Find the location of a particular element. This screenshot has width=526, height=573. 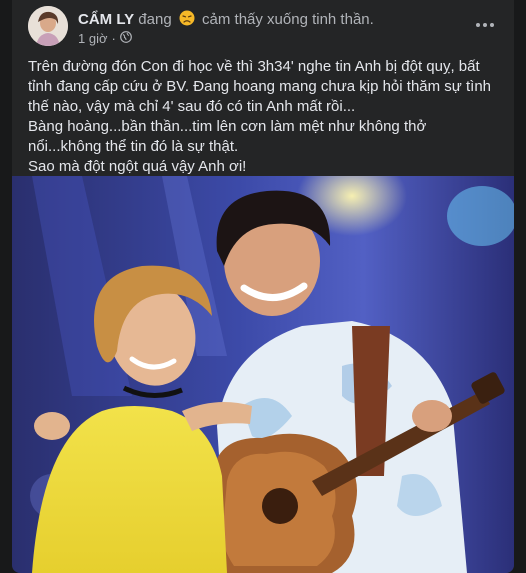

more-options-button is located at coordinates (485, 25).